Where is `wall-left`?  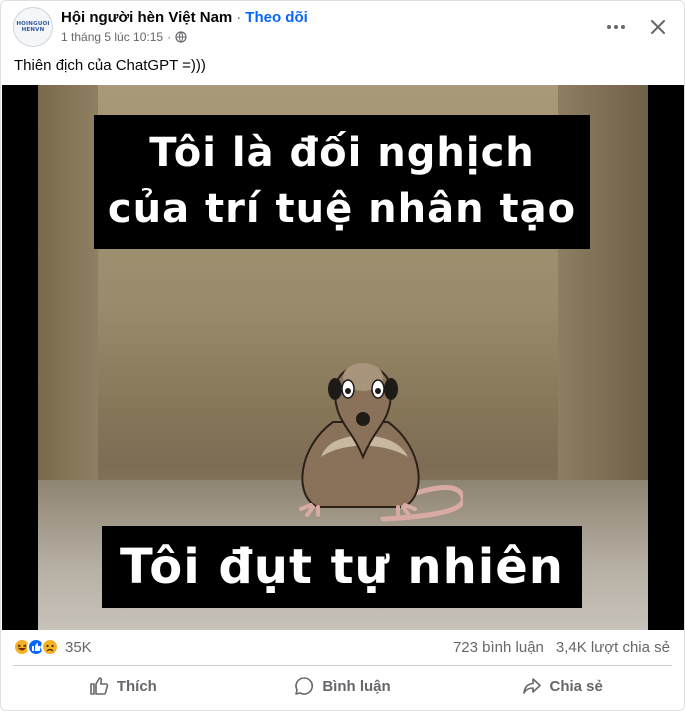 wall-left is located at coordinates (68, 285).